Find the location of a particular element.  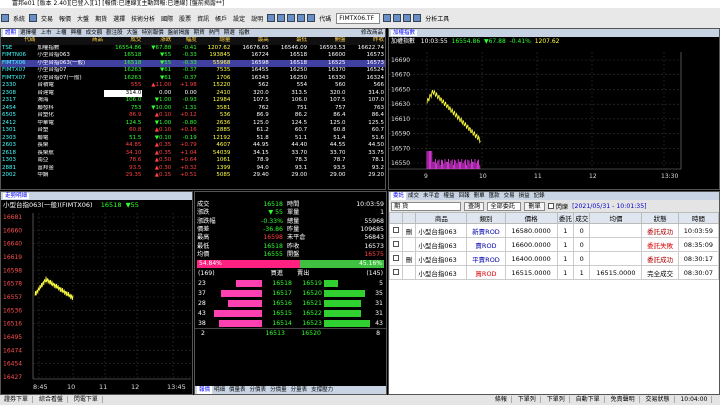

orderbook-row: 43 16515 16522 31 is located at coordinates (290, 313).